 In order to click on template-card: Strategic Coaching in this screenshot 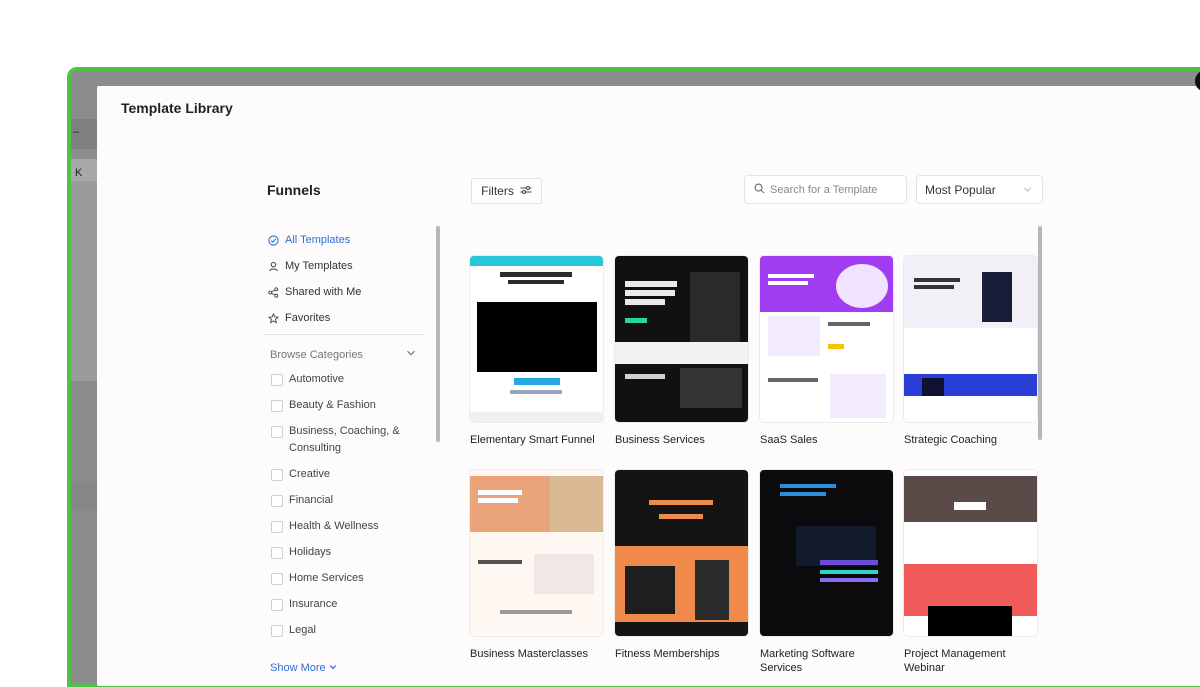, I will do `click(970, 351)`.